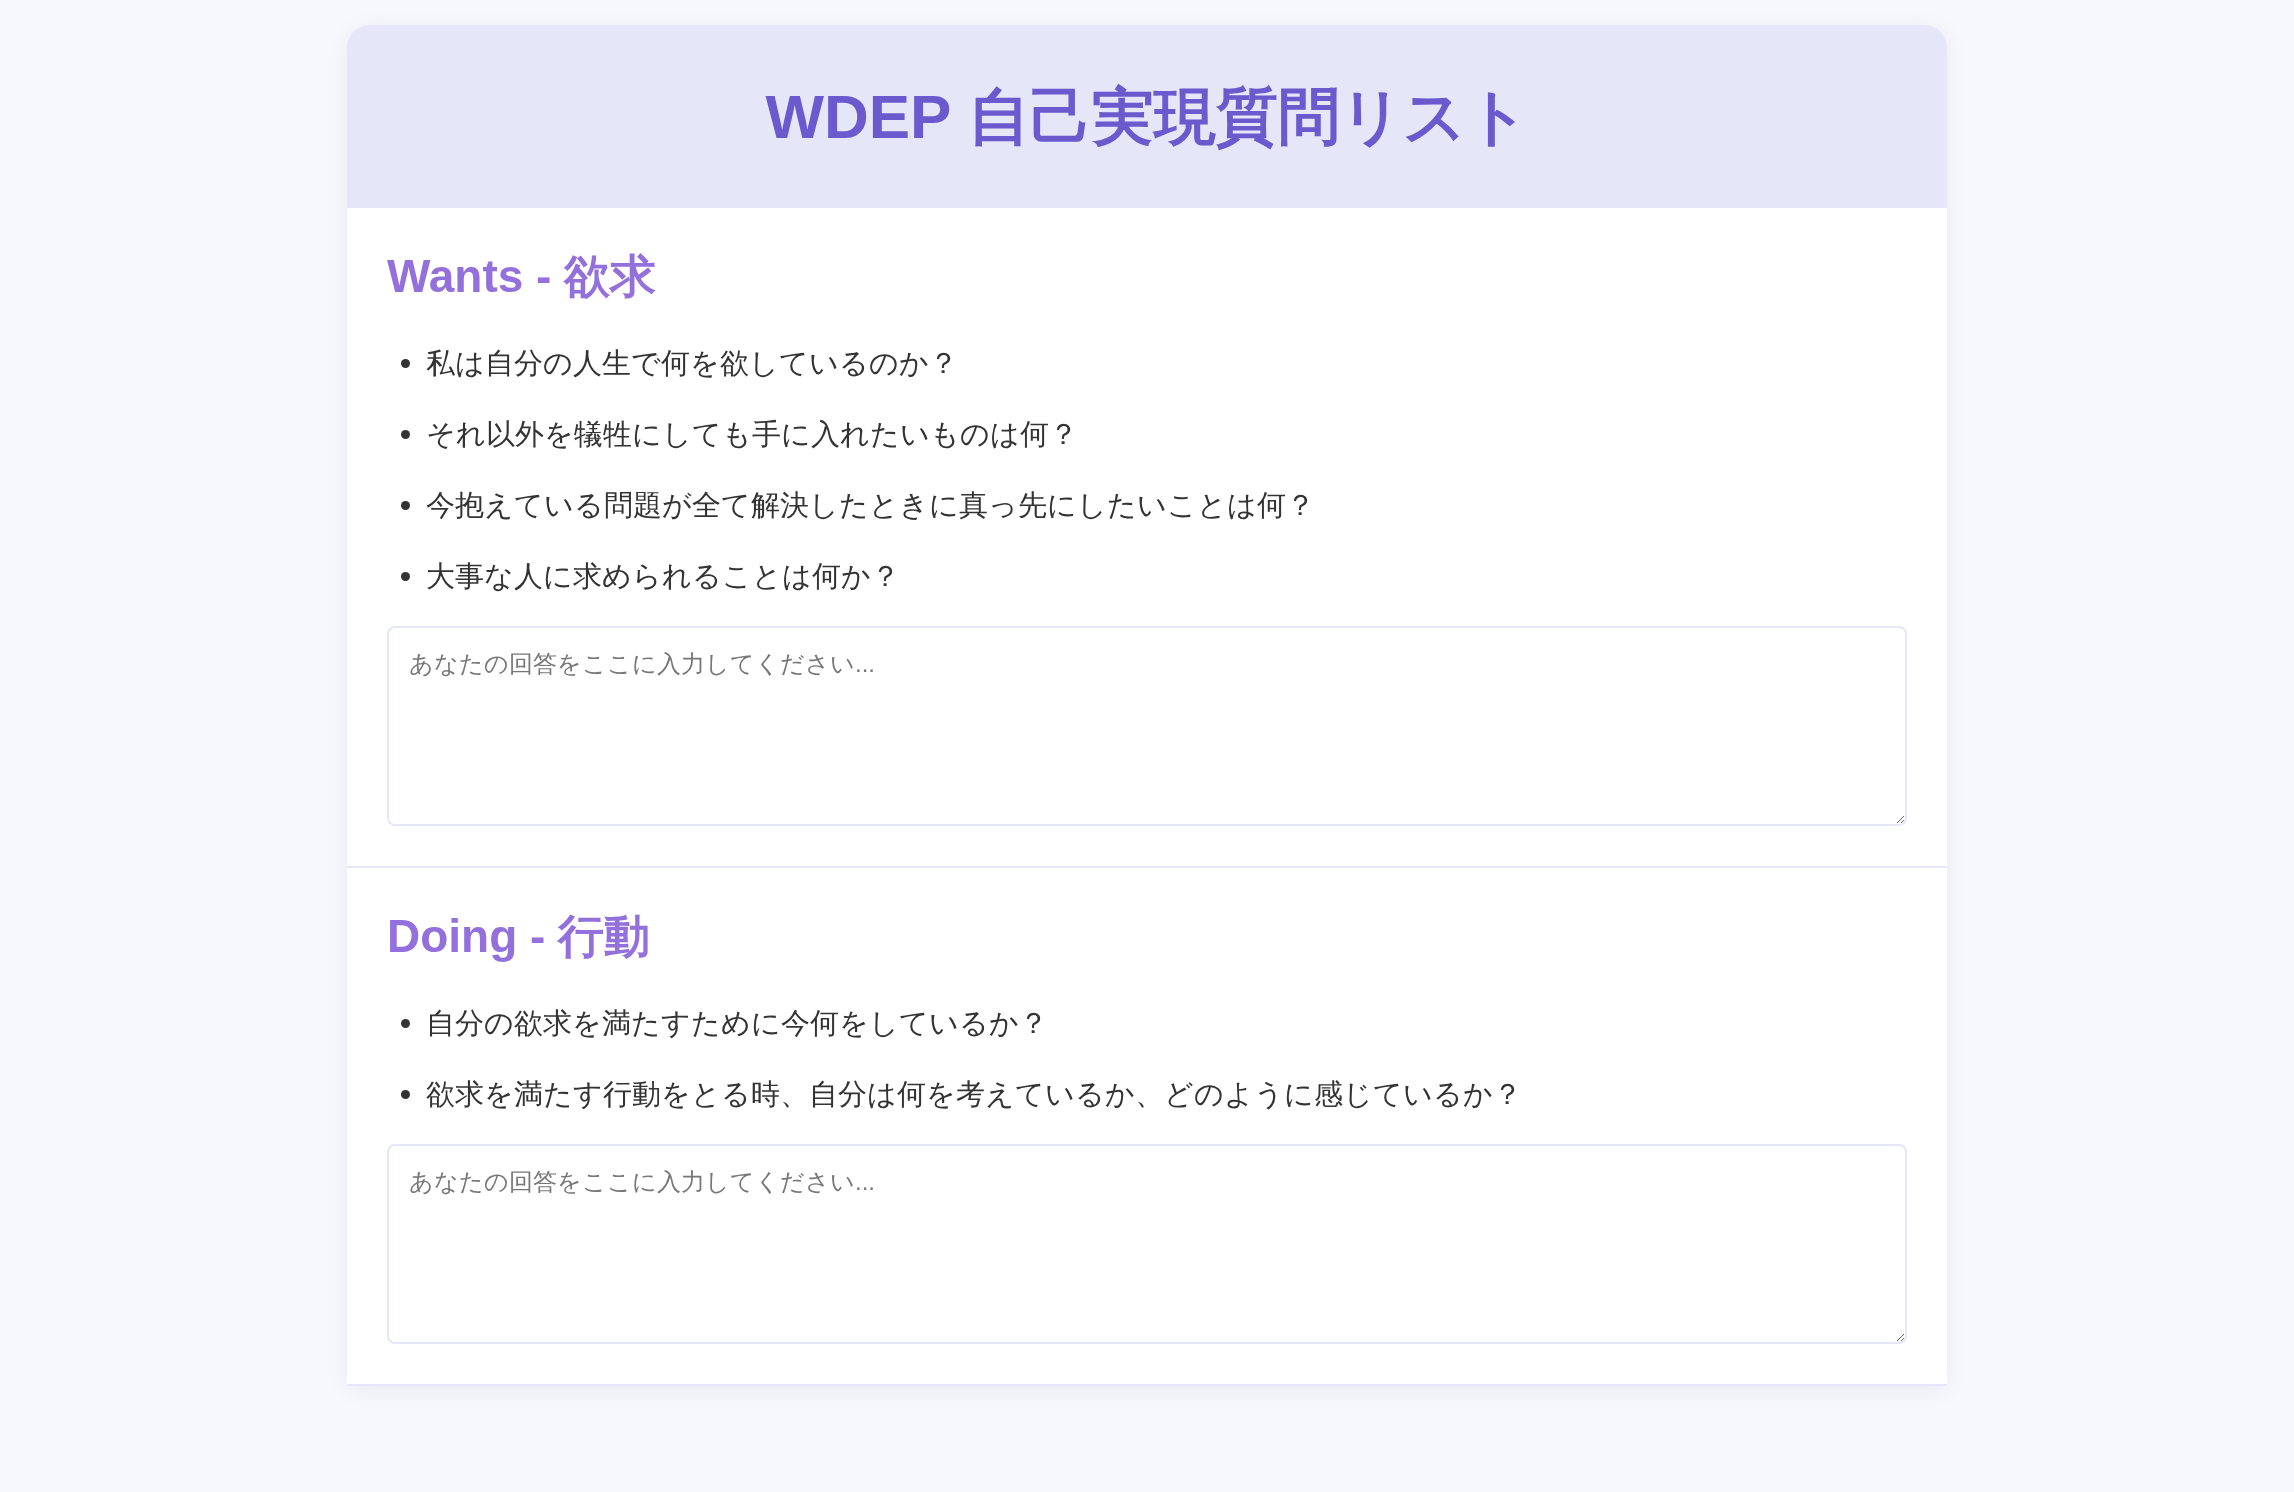  What do you see at coordinates (974, 1094) in the screenshot?
I see `question-text: 欲求を満たす行動をとる時、自分は何を考えているか、どのように感じているか？` at bounding box center [974, 1094].